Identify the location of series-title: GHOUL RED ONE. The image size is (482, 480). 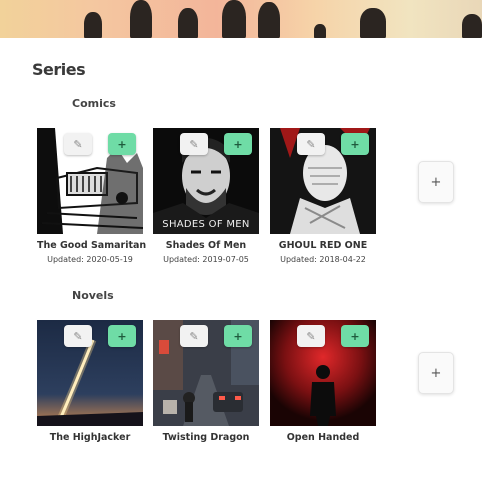
(323, 245).